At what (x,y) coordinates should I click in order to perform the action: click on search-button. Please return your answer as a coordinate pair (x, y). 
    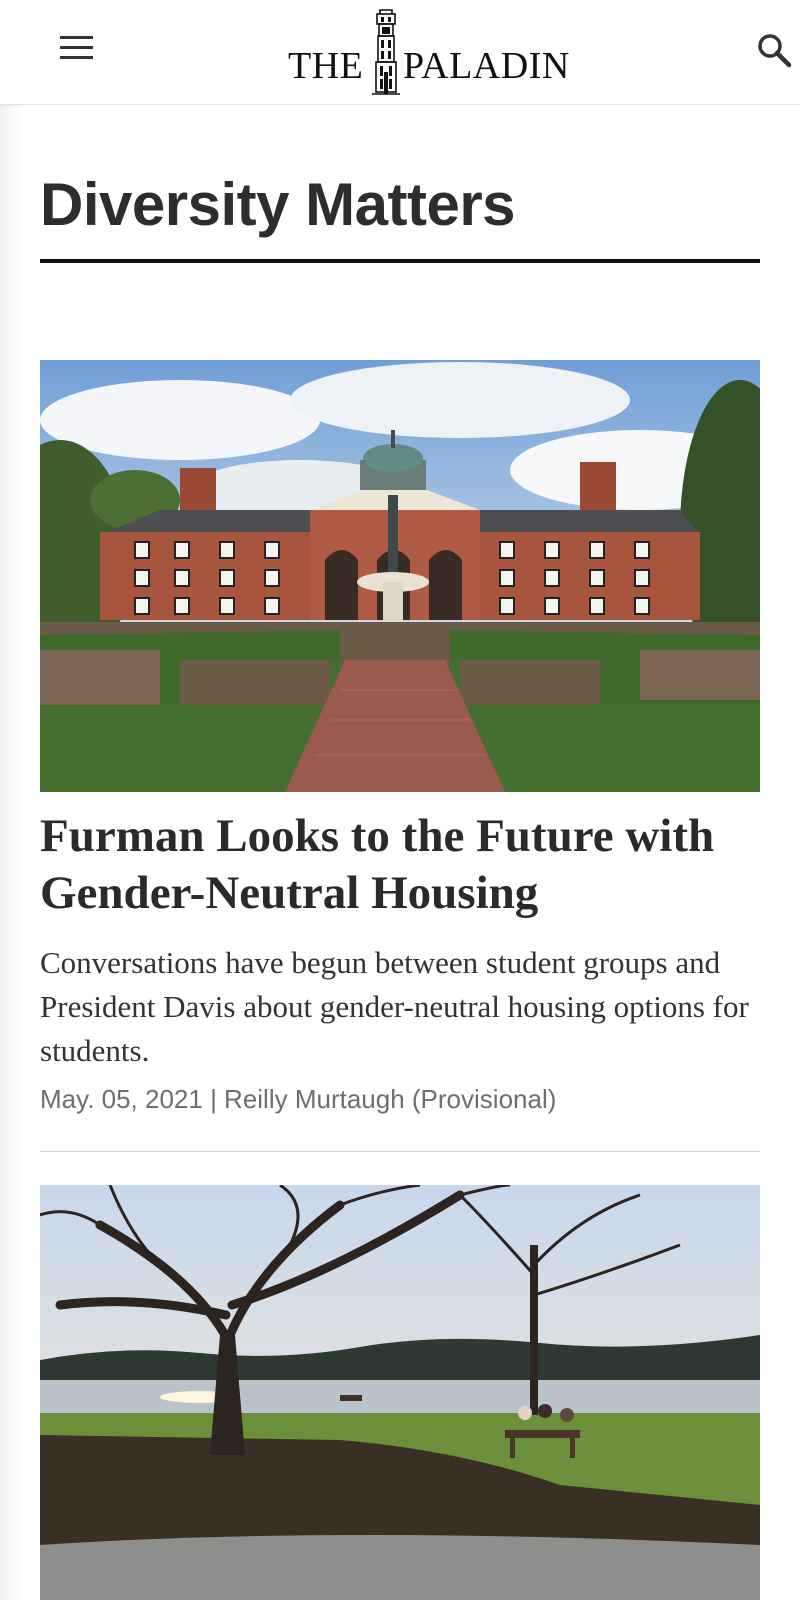
    Looking at the image, I should click on (776, 52).